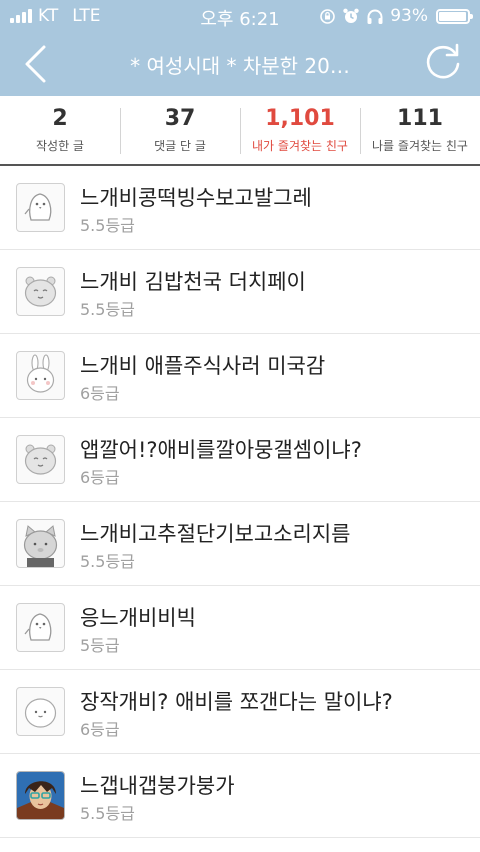  Describe the element at coordinates (203, 366) in the screenshot. I see `friend-name: 느개비 애플주식사러 미국감` at that location.